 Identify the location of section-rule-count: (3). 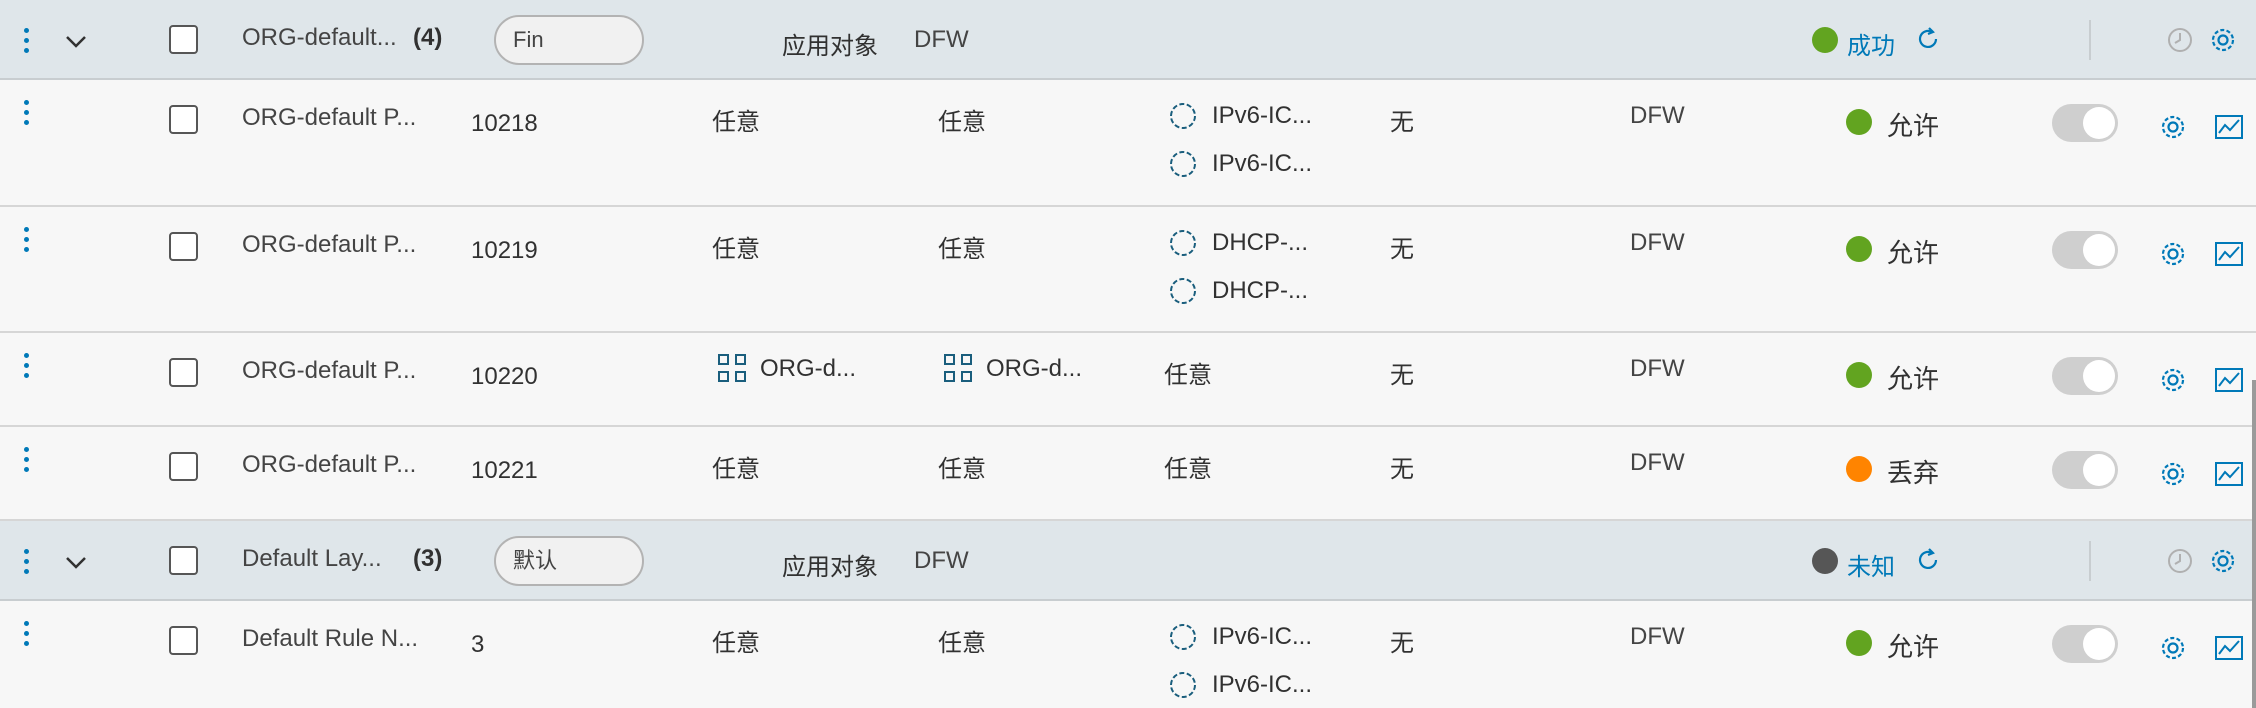
(428, 558).